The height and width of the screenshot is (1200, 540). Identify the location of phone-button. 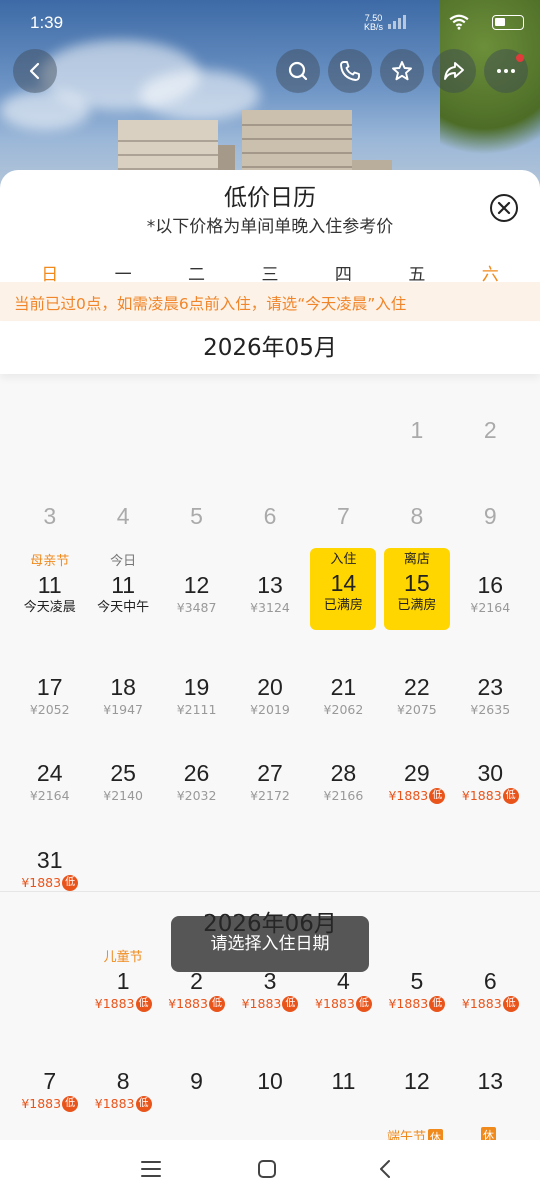
(350, 71).